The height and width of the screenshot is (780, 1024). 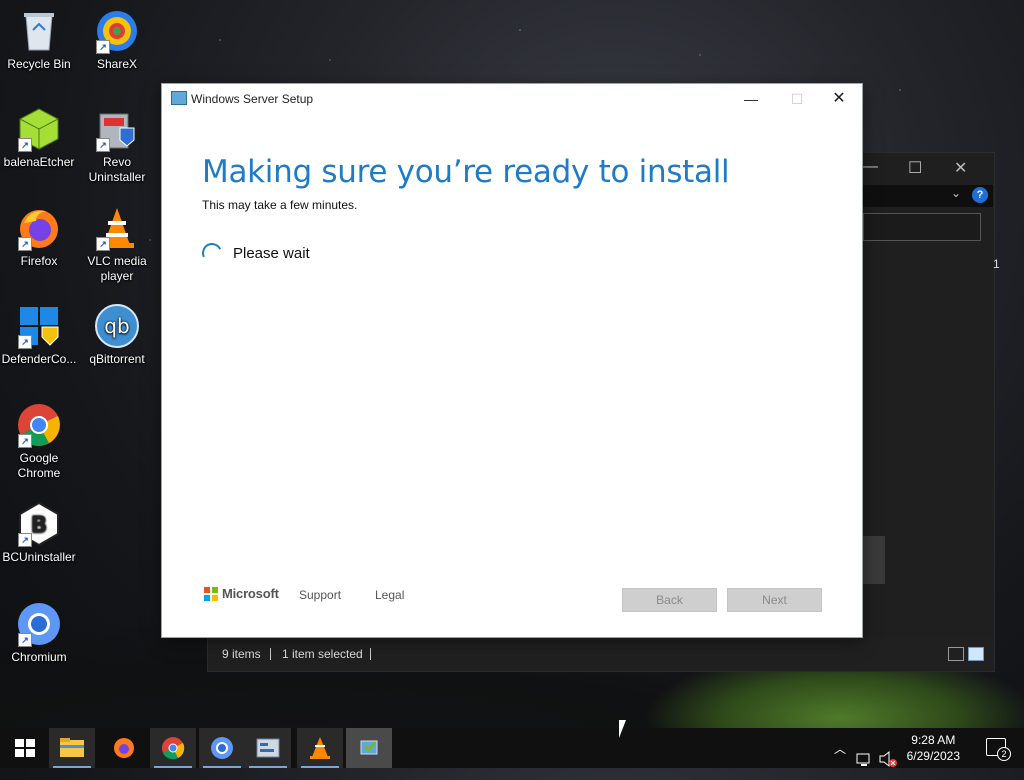 What do you see at coordinates (117, 169) in the screenshot?
I see `desktop-icon-label: Revo Uninstaller` at bounding box center [117, 169].